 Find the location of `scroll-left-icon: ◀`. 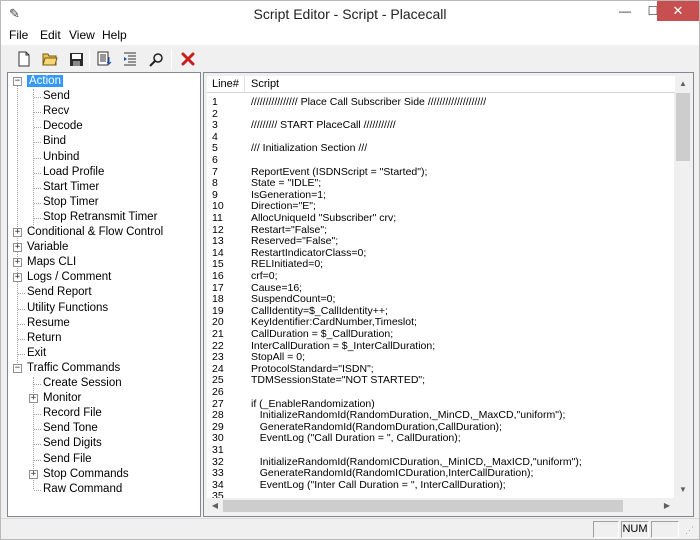

scroll-left-icon: ◀ is located at coordinates (215, 506).